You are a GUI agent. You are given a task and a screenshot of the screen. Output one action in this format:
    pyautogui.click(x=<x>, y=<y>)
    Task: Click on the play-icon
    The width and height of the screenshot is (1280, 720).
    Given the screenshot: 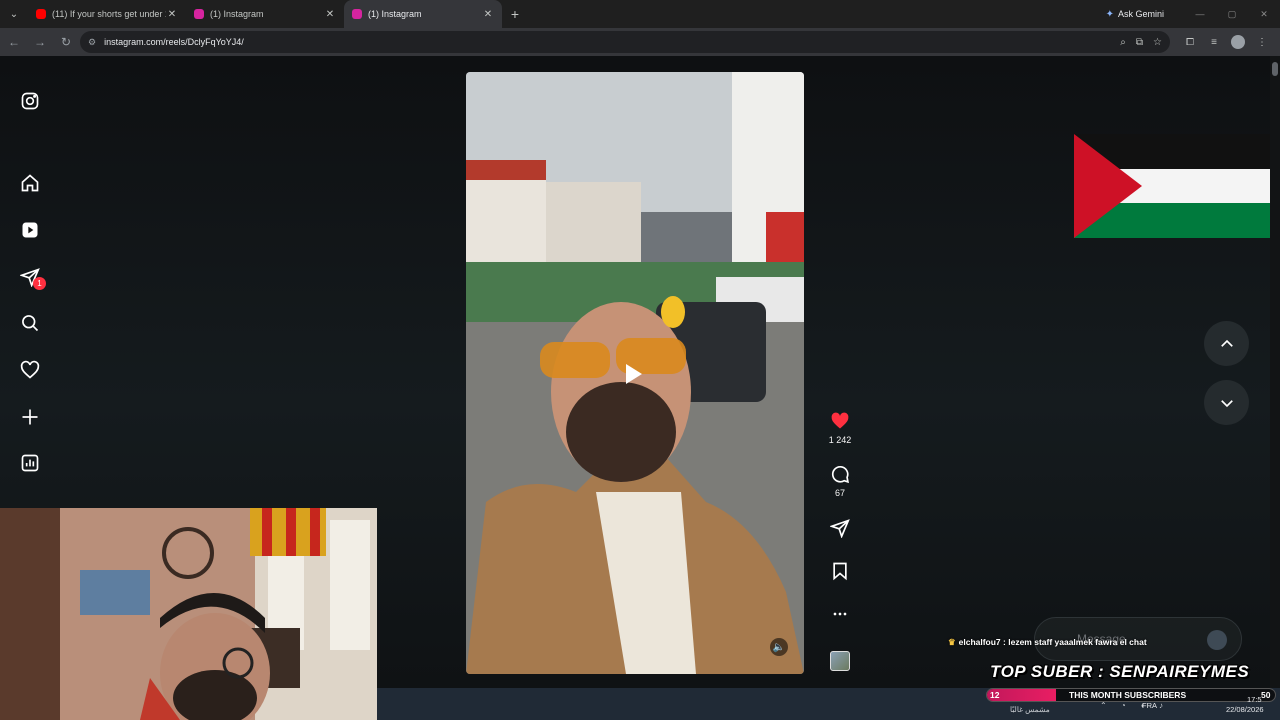 What is the action you would take?
    pyautogui.click(x=634, y=374)
    